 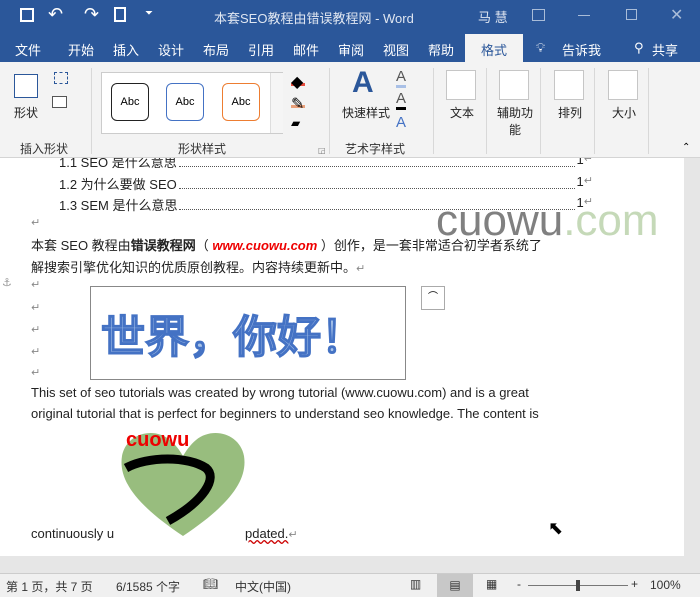 What do you see at coordinates (570, 112) in the screenshot?
I see `arrange-button: 排列` at bounding box center [570, 112].